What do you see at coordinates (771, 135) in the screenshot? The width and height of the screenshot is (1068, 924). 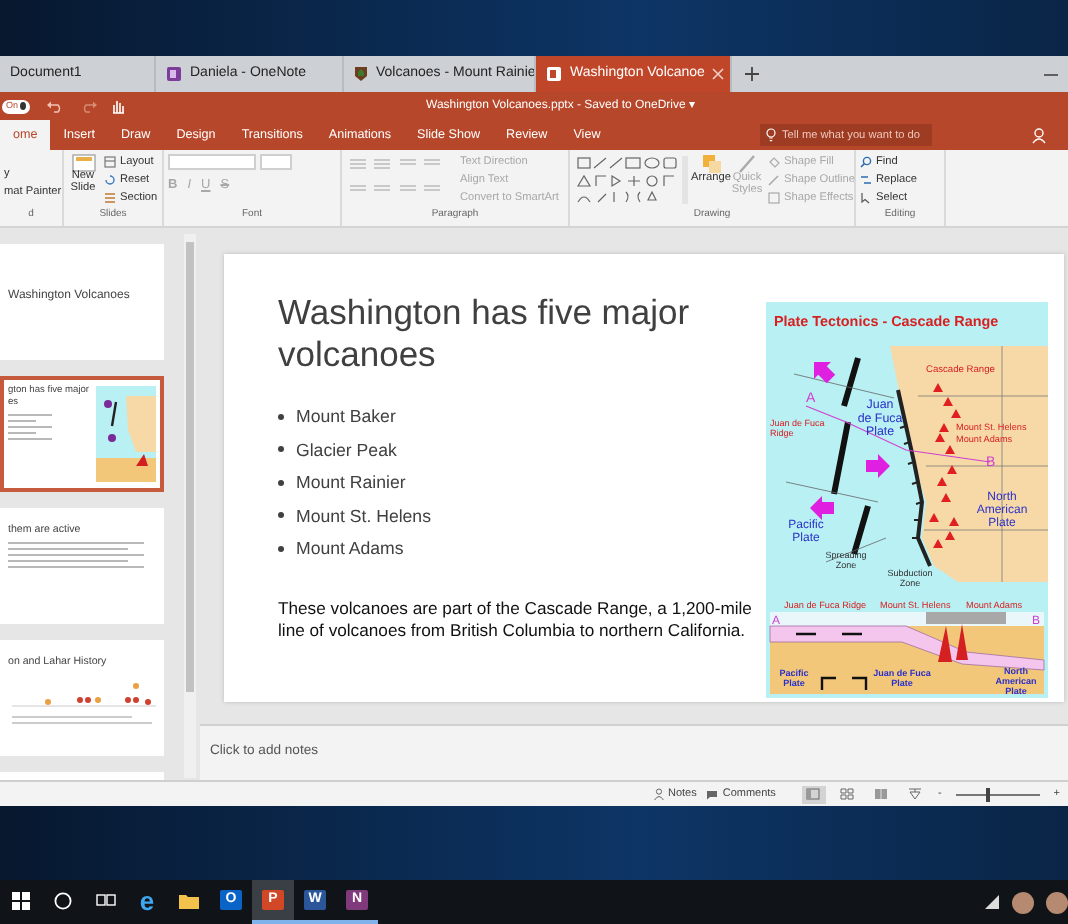 I see `lightbulb-icon` at bounding box center [771, 135].